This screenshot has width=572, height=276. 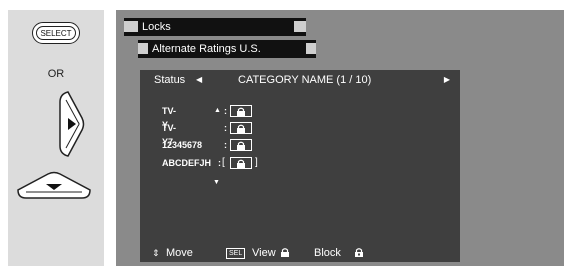 What do you see at coordinates (143, 48) in the screenshot?
I see `subheader-left-cap` at bounding box center [143, 48].